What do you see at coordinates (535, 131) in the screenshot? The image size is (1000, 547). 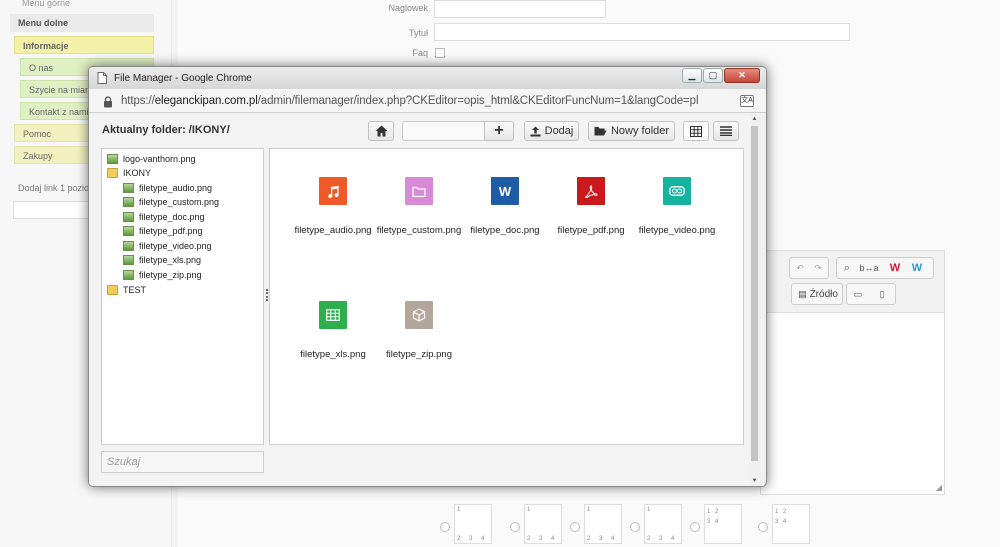 I see `upload-icon` at bounding box center [535, 131].